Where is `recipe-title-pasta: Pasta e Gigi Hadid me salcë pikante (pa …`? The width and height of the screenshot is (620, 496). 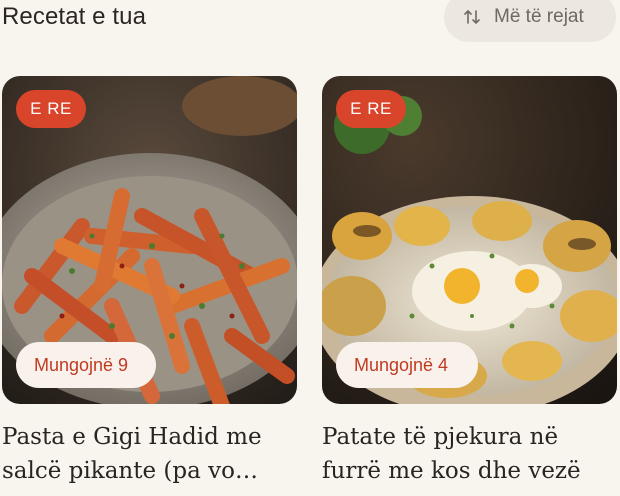 recipe-title-pasta: Pasta e Gigi Hadid me salcë pikante (pa … is located at coordinates (152, 454).